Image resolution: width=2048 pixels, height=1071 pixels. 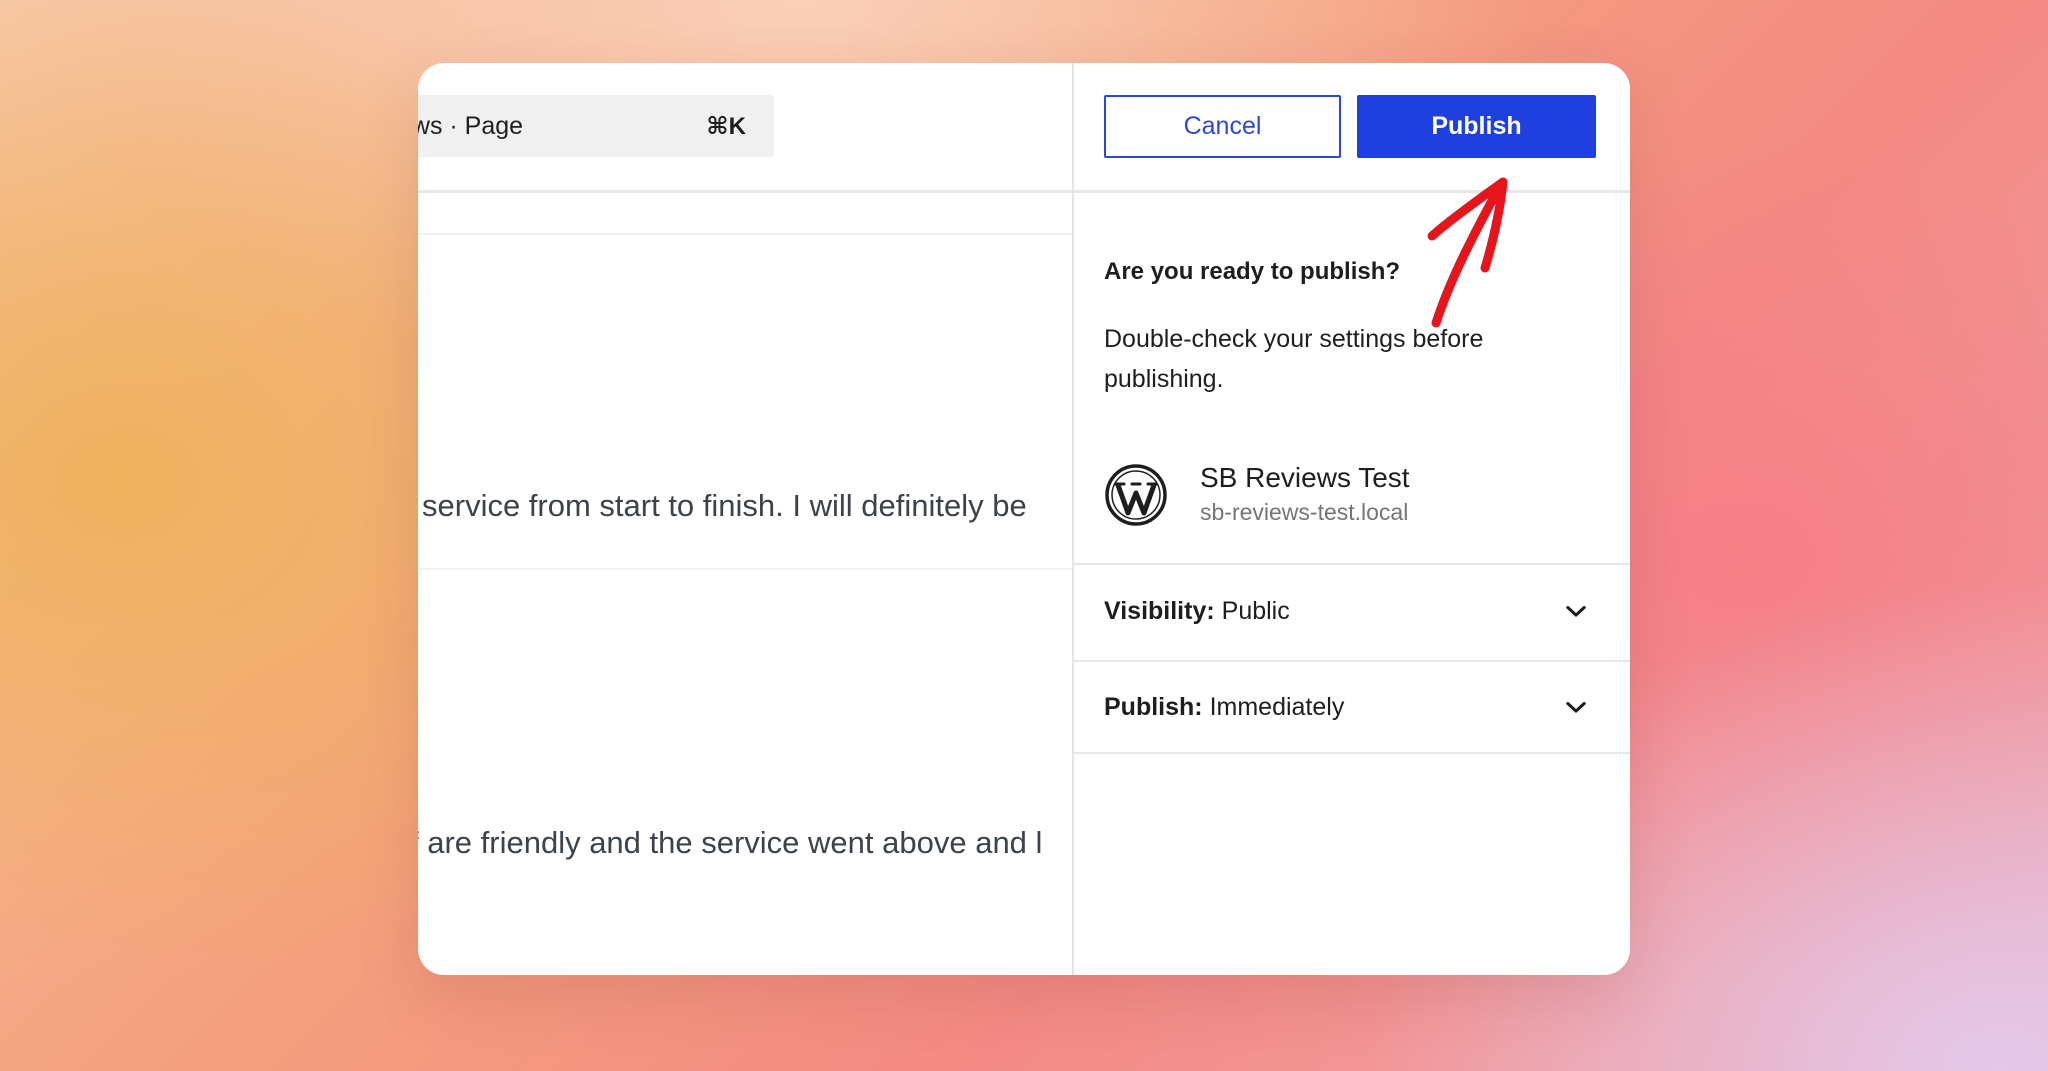 I want to click on publish-heading: Are you ready to publish?, so click(x=1252, y=271).